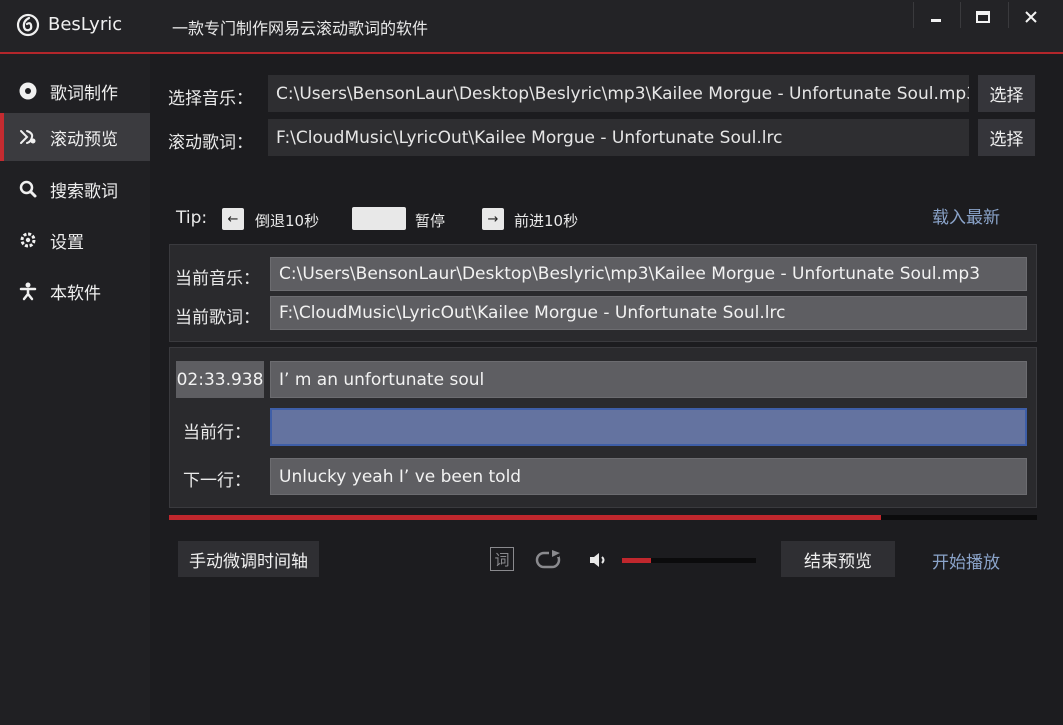  What do you see at coordinates (210, 143) in the screenshot?
I see `scroll-lyric-label: 滚动歌词：` at bounding box center [210, 143].